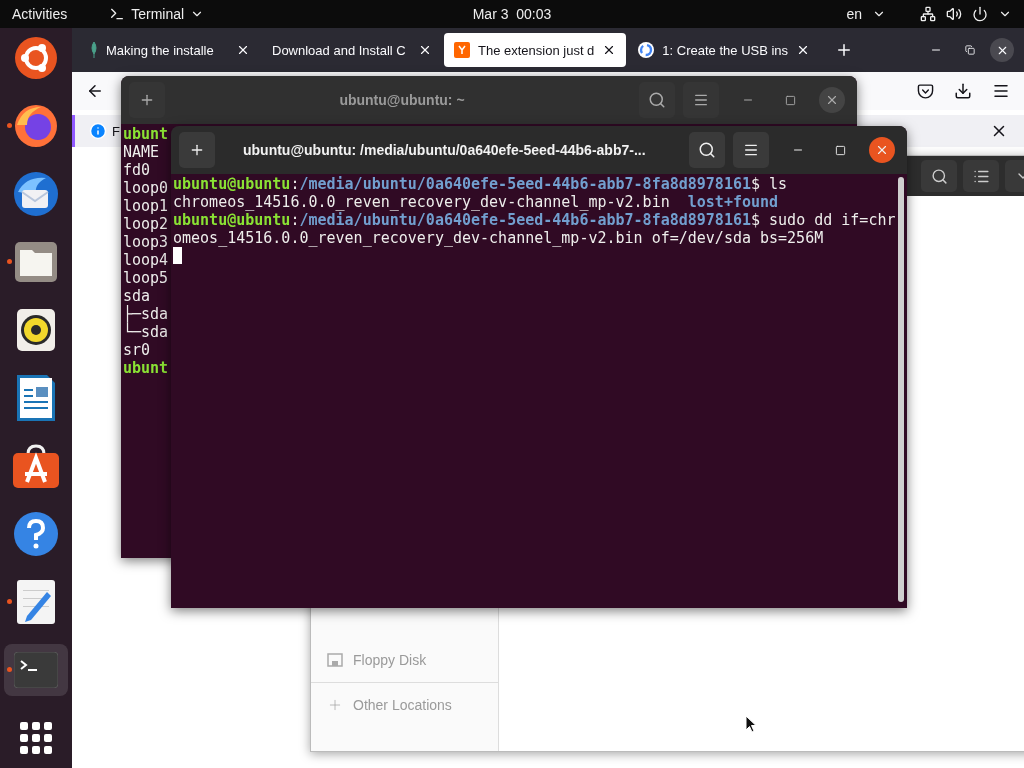 This screenshot has height=768, width=1024. I want to click on clock: Mar 3 00:03, so click(512, 14).